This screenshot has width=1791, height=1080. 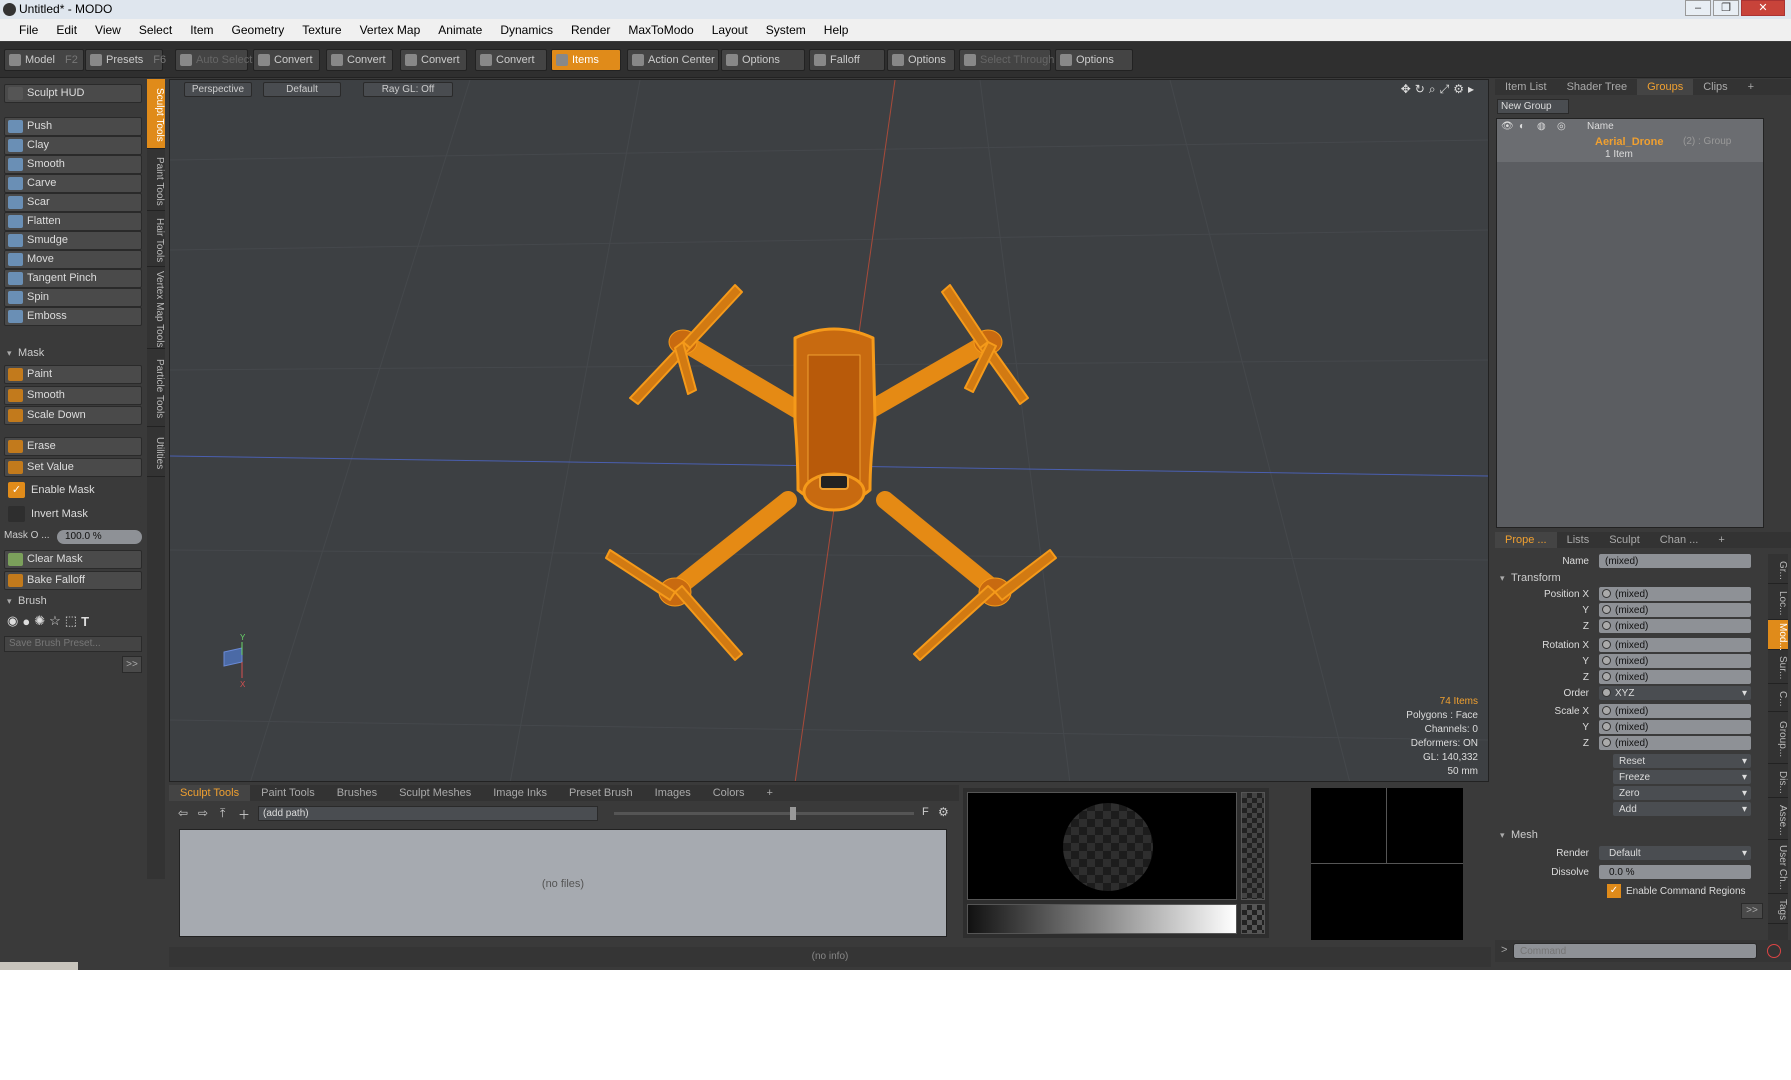 I want to click on tab-clips: Clips, so click(x=1715, y=87).